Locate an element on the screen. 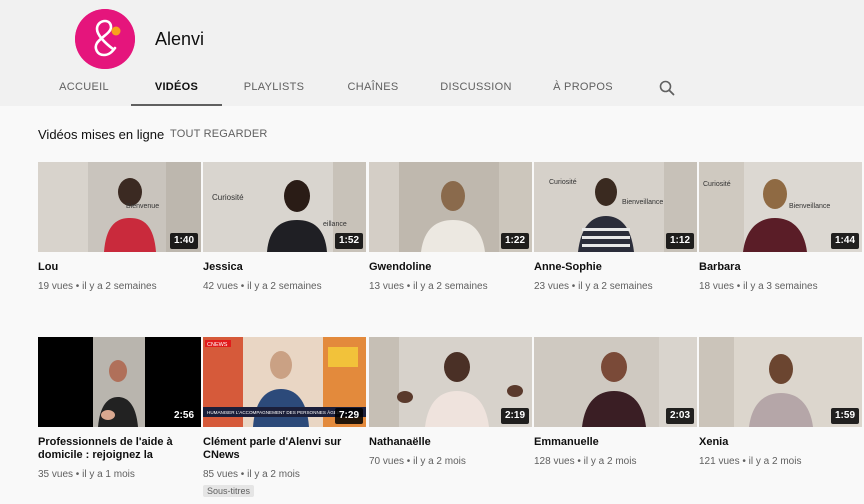  video-views: 23 vues is located at coordinates (552, 286).